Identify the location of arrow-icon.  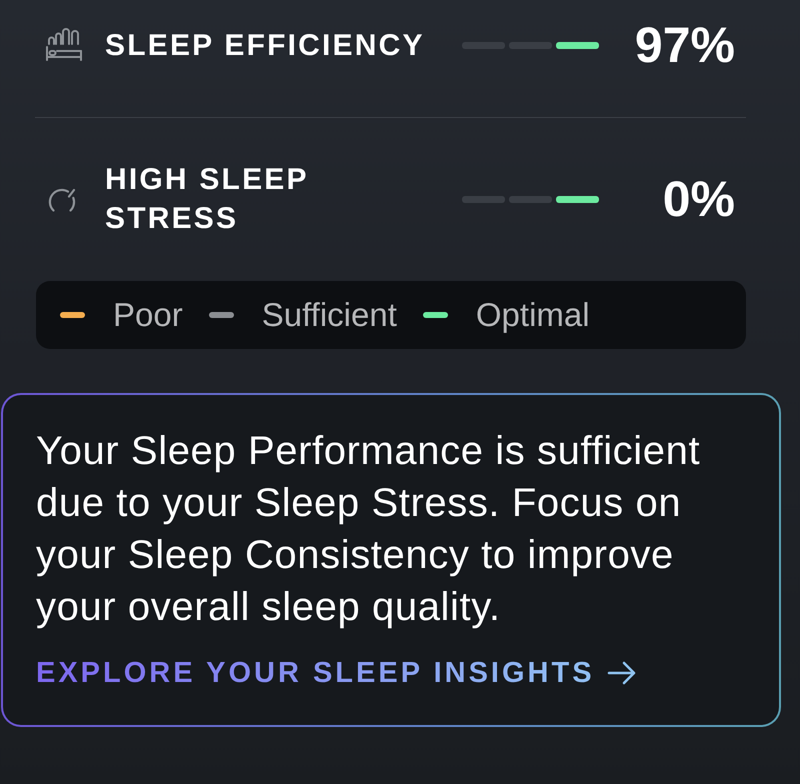
(621, 673).